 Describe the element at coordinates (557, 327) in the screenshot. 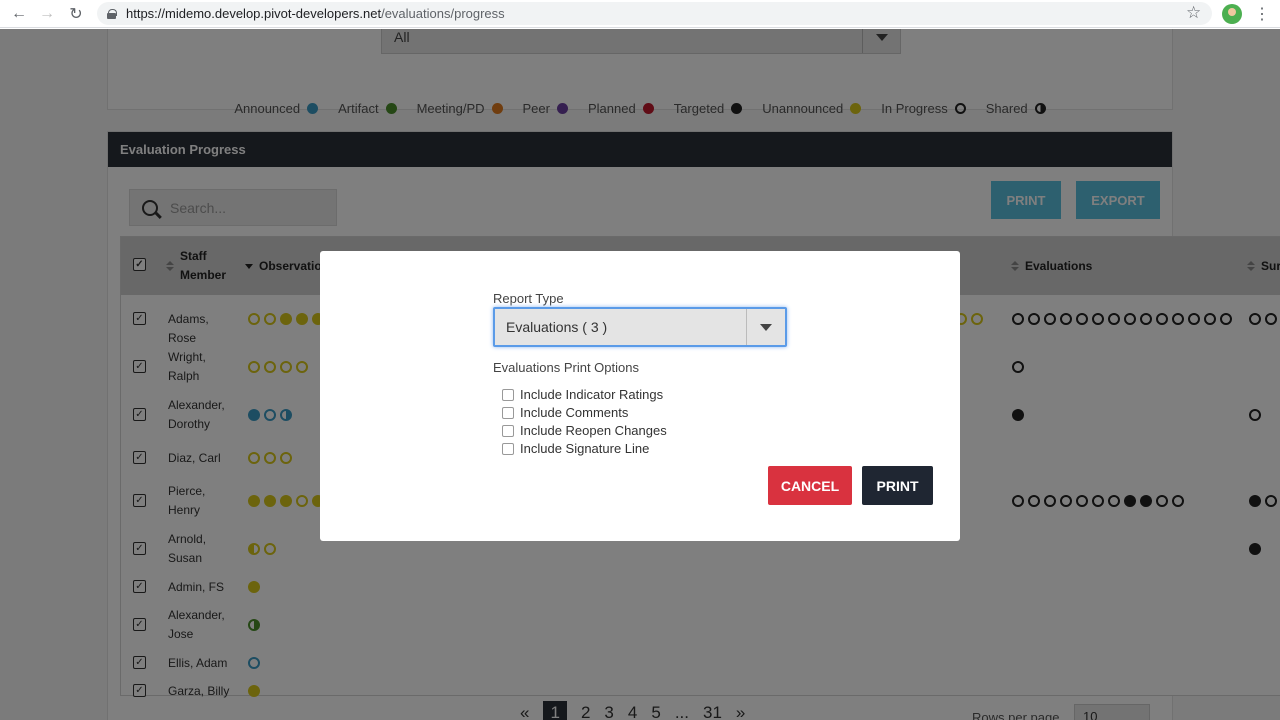

I see `report-type-value: Evaluations ( 3 )` at that location.